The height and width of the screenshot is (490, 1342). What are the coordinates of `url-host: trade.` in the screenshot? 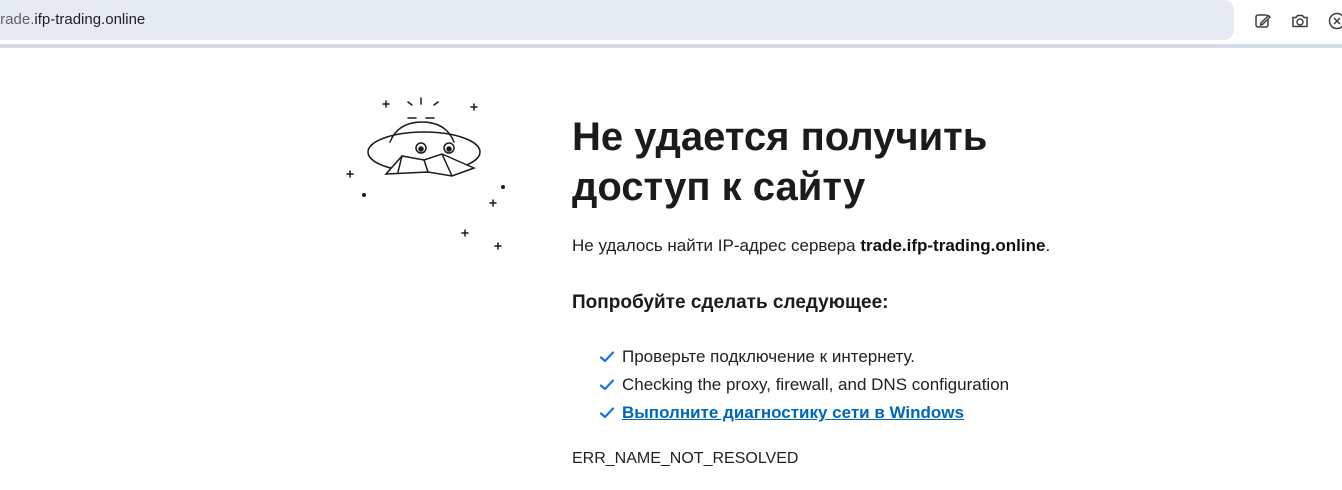 It's located at (17, 19).